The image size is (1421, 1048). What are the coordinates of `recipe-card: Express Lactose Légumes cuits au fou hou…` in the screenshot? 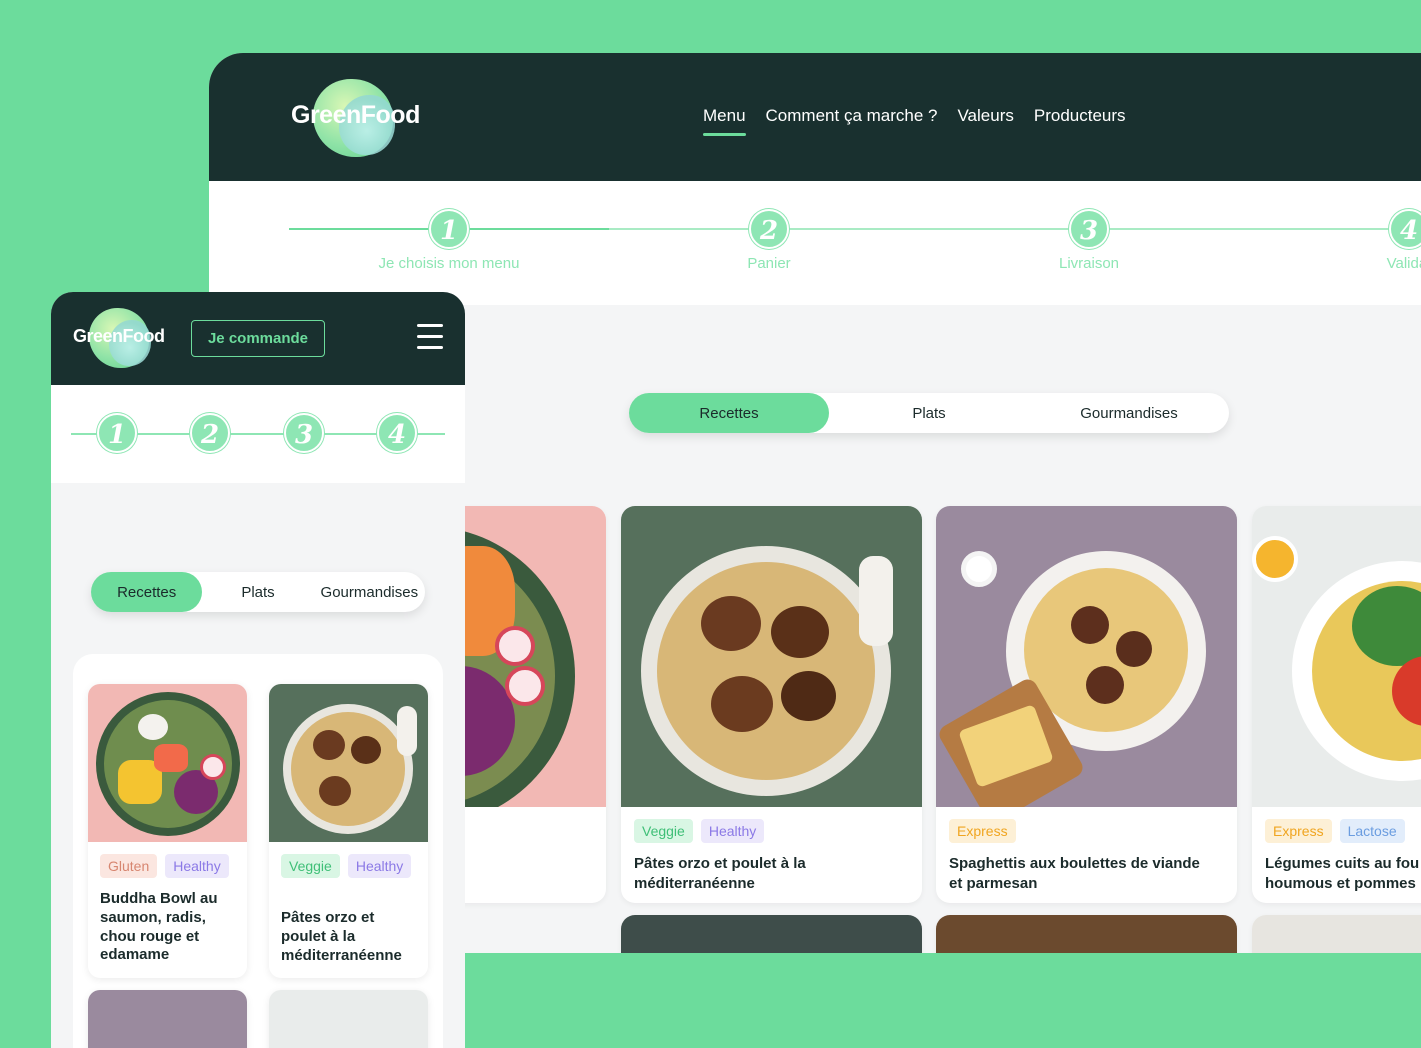 It's located at (1336, 704).